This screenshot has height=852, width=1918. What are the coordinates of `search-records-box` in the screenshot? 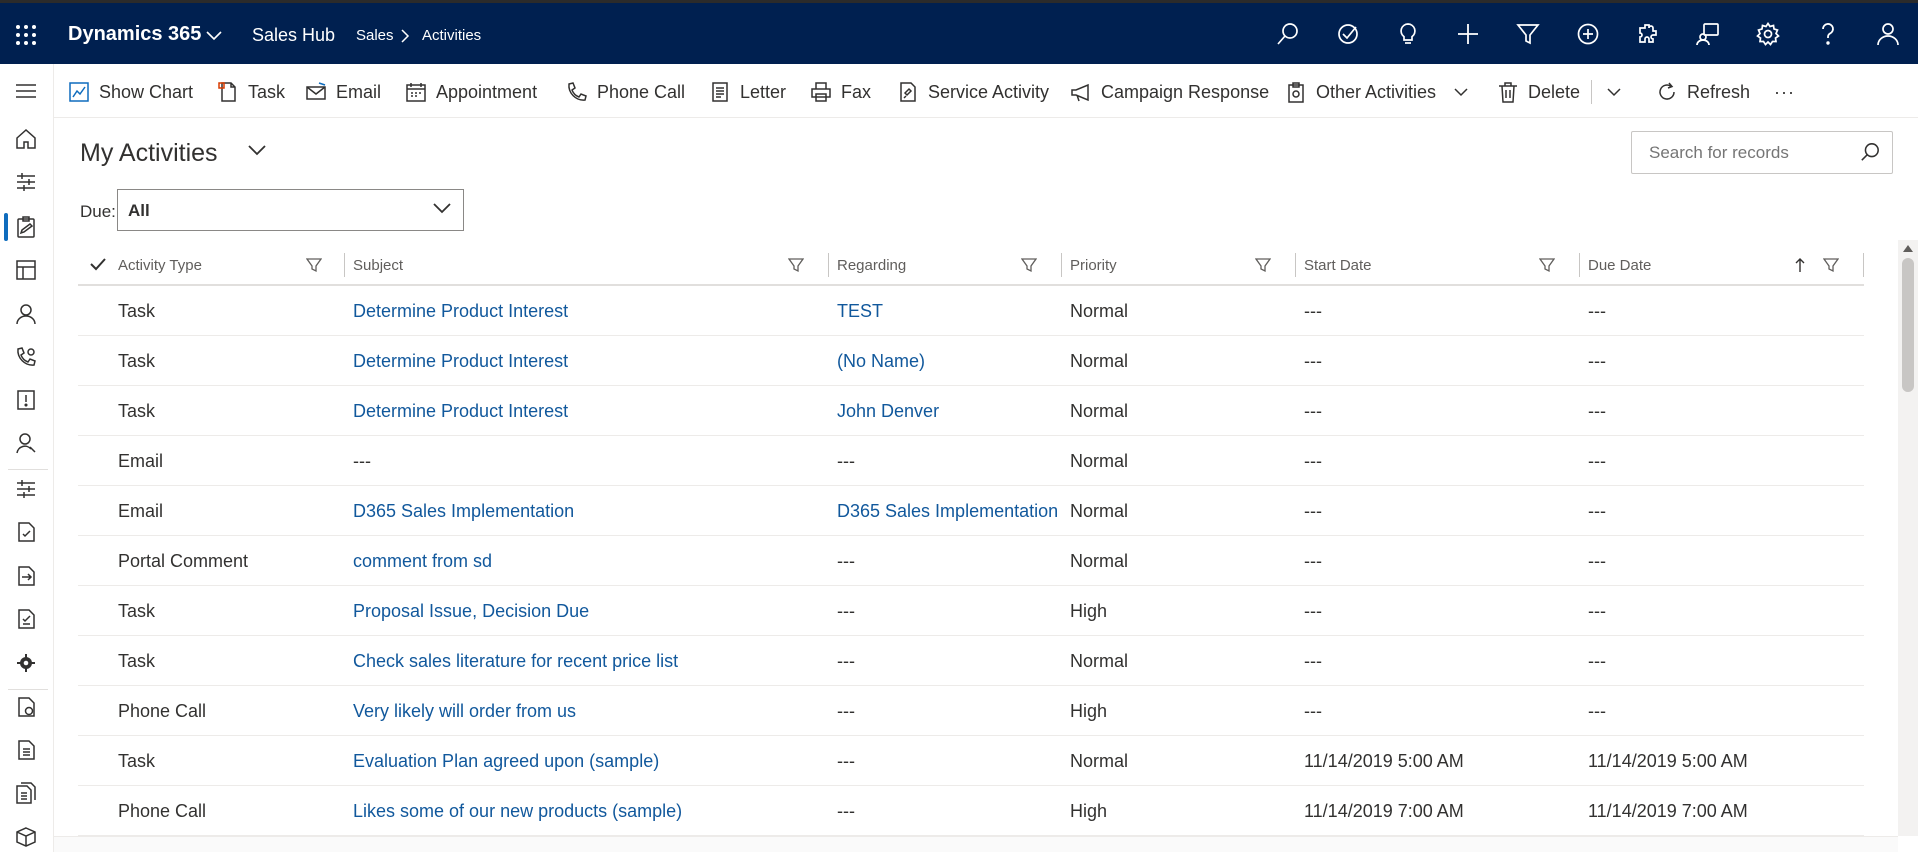 It's located at (1762, 152).